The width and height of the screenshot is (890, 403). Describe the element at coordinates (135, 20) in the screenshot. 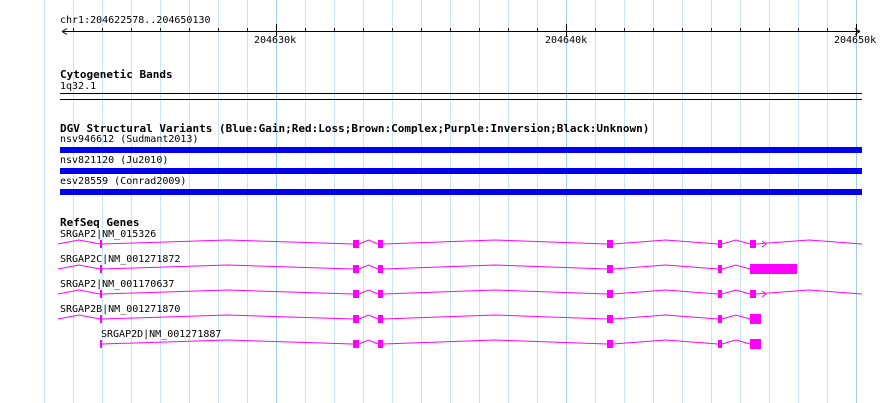

I see `location-label: chr1:204622578..204650130` at that location.